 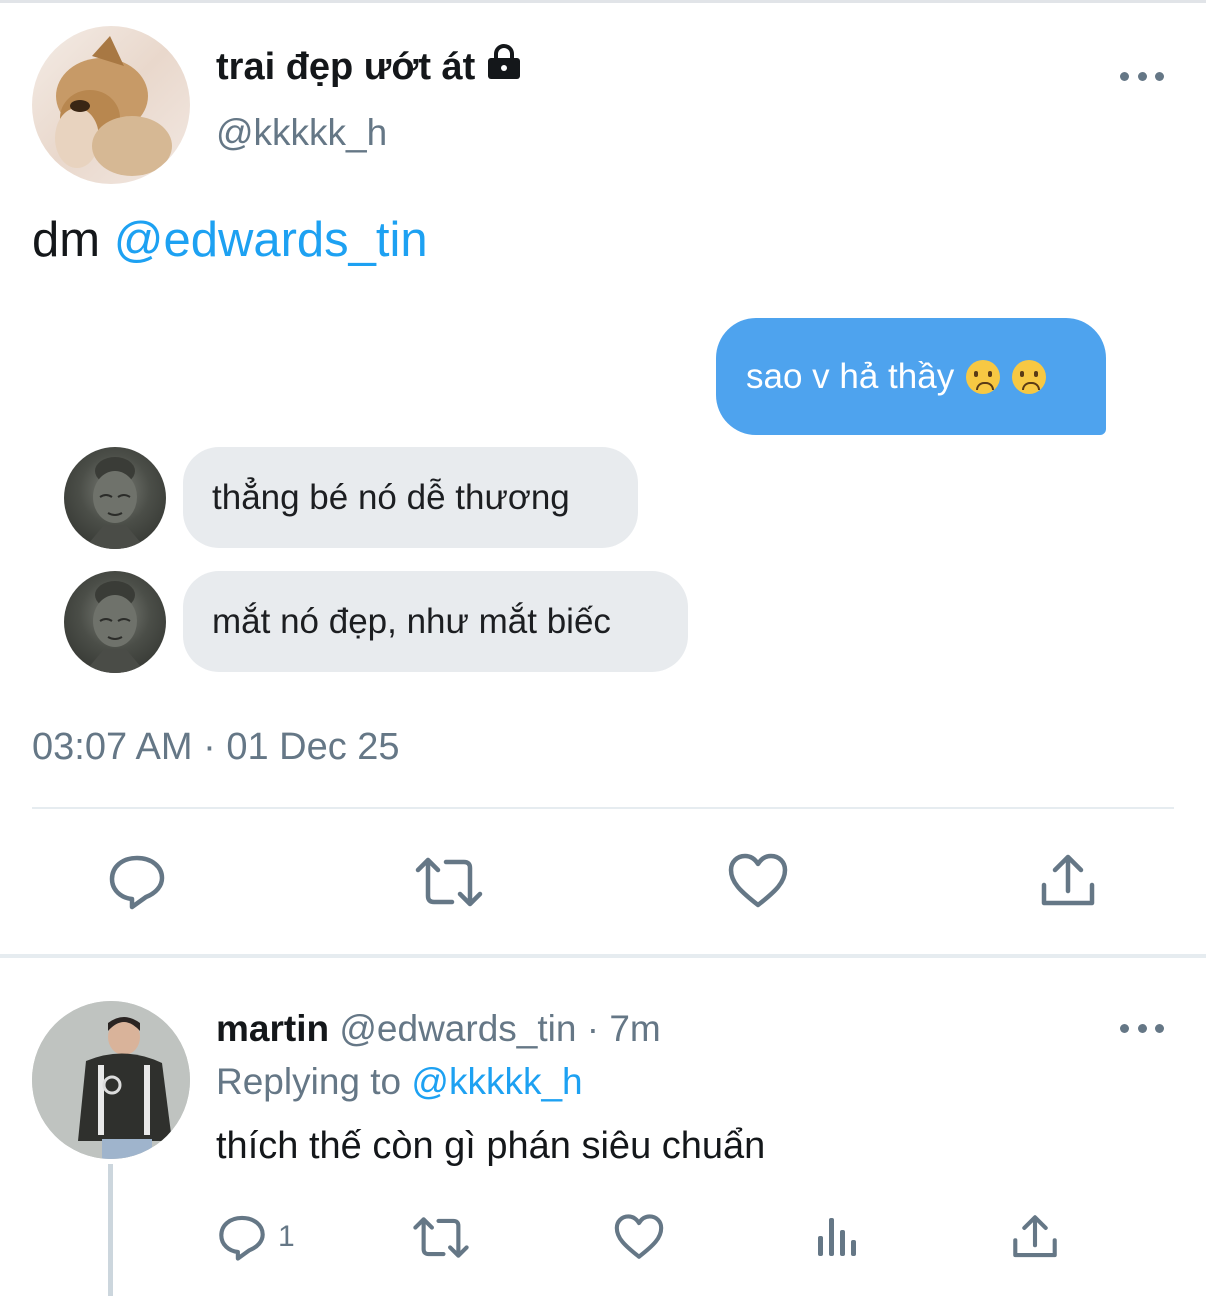 I want to click on section-separator, so click(x=603, y=956).